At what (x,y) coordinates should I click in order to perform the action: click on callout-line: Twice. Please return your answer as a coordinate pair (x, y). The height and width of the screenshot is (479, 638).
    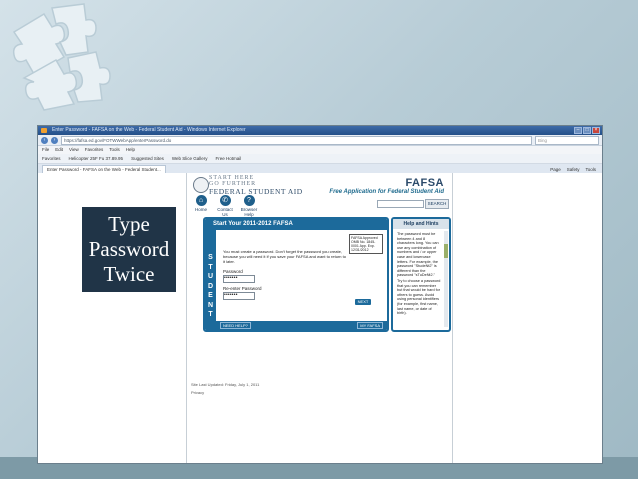
    Looking at the image, I should click on (129, 274).